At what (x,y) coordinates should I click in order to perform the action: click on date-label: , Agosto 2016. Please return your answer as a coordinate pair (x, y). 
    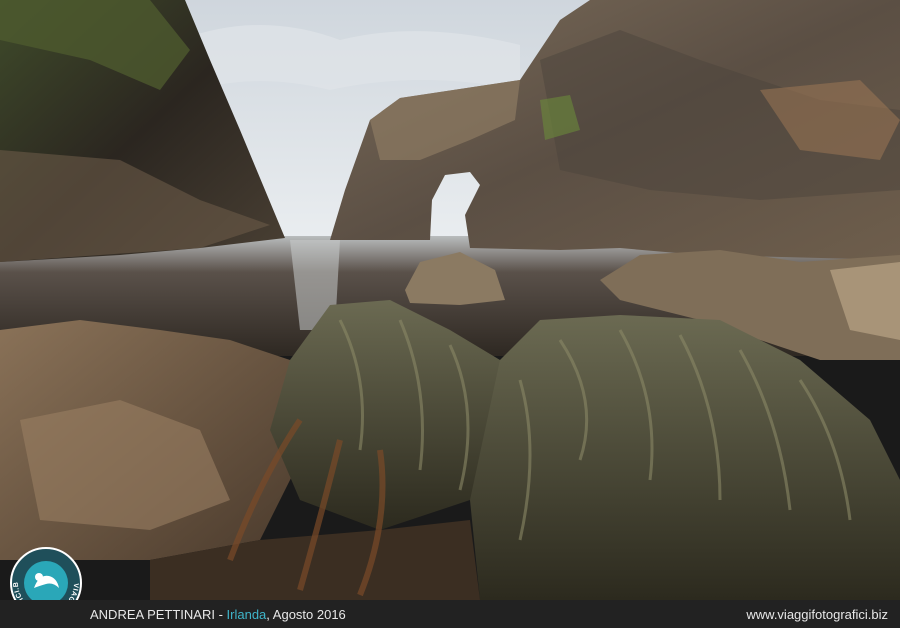
    Looking at the image, I should click on (306, 614).